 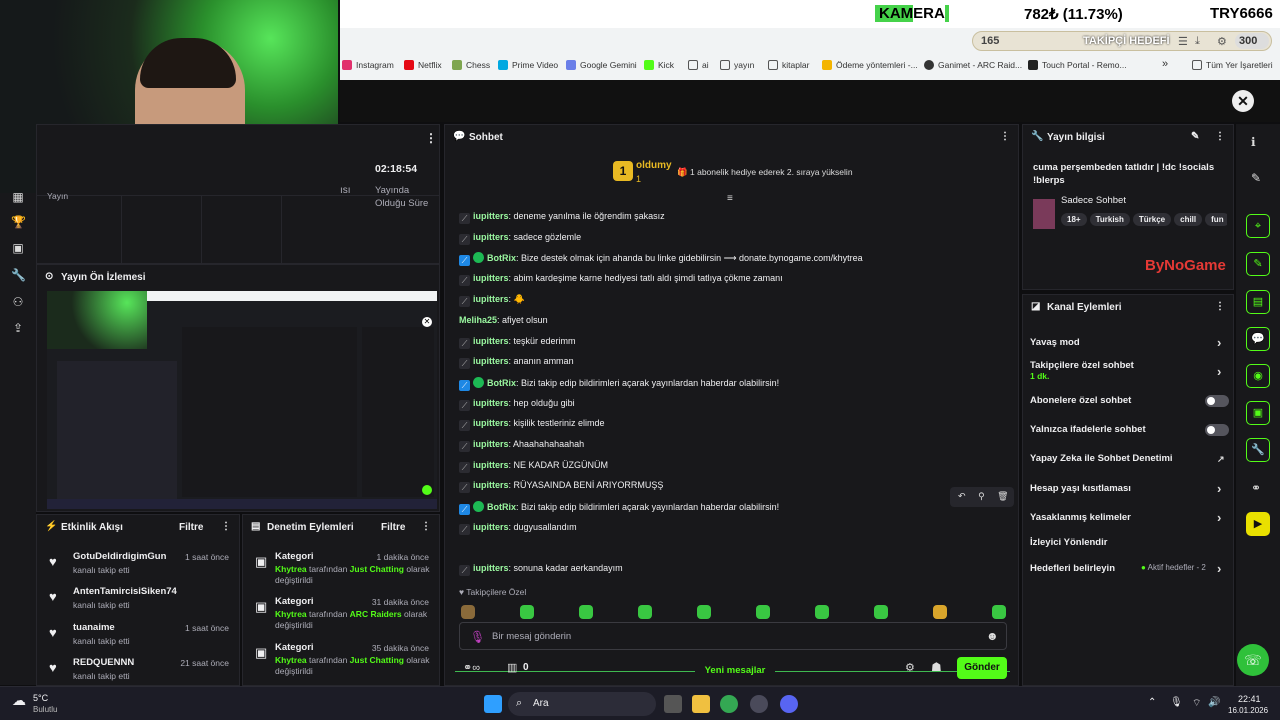 I want to click on pencil-icon: ✎, so click(x=1256, y=178).